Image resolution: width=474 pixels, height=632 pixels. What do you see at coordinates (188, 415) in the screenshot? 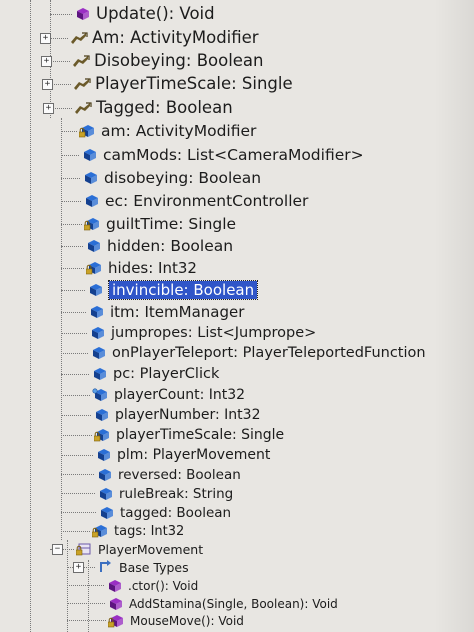
I see `tree-node-label: playerNumber: Int32` at bounding box center [188, 415].